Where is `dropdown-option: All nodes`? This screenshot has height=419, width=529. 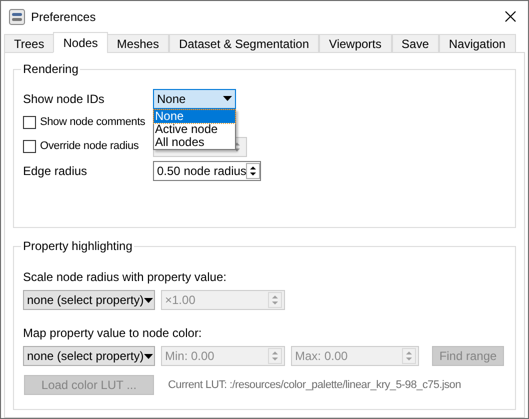 dropdown-option: All nodes is located at coordinates (194, 142).